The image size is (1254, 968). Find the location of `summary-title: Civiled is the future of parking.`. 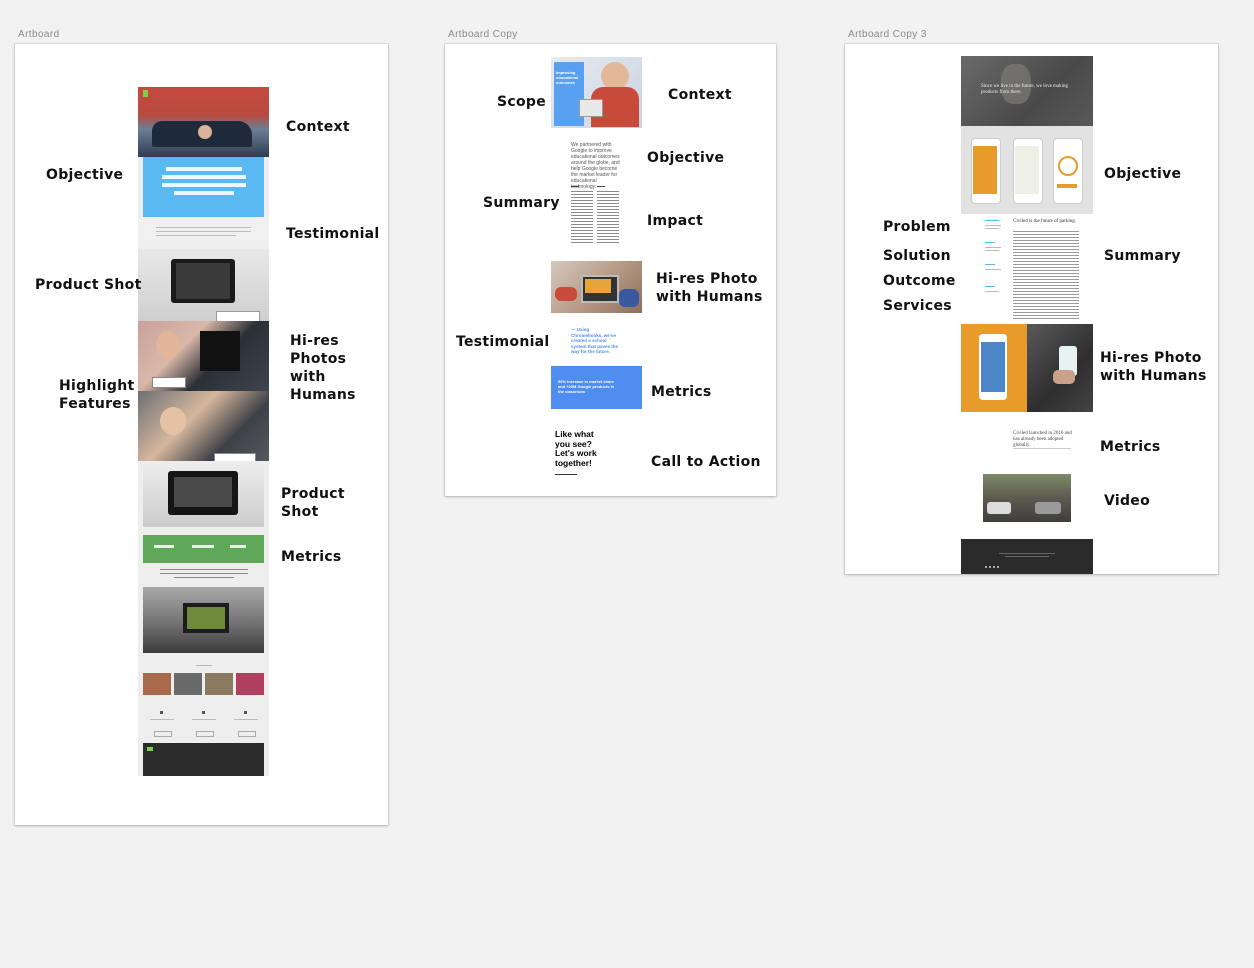

summary-title: Civiled is the future of parking. is located at coordinates (1045, 221).